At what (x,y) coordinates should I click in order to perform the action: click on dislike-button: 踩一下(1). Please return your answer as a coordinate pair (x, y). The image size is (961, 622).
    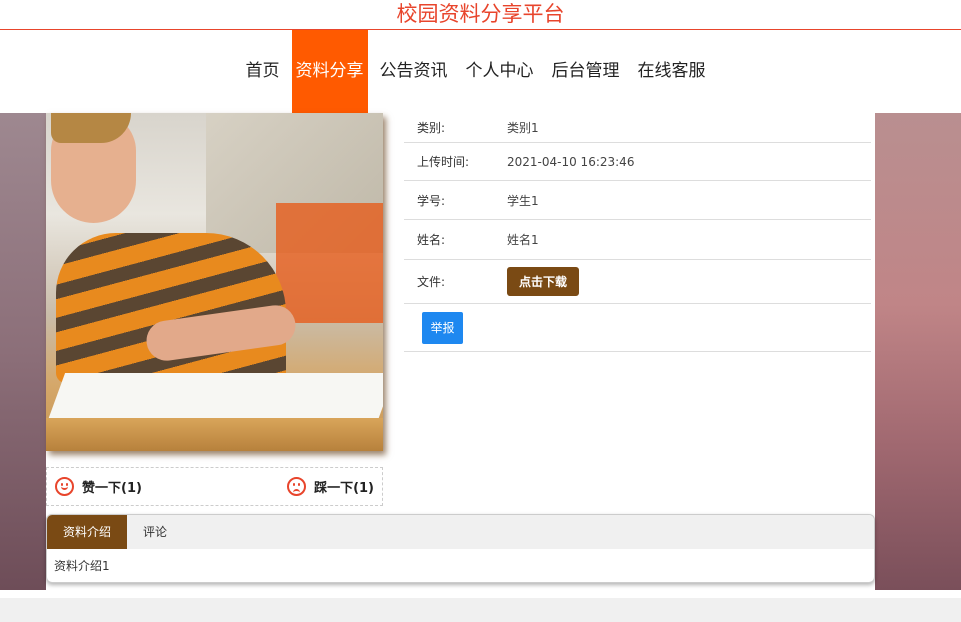
    Looking at the image, I should click on (330, 486).